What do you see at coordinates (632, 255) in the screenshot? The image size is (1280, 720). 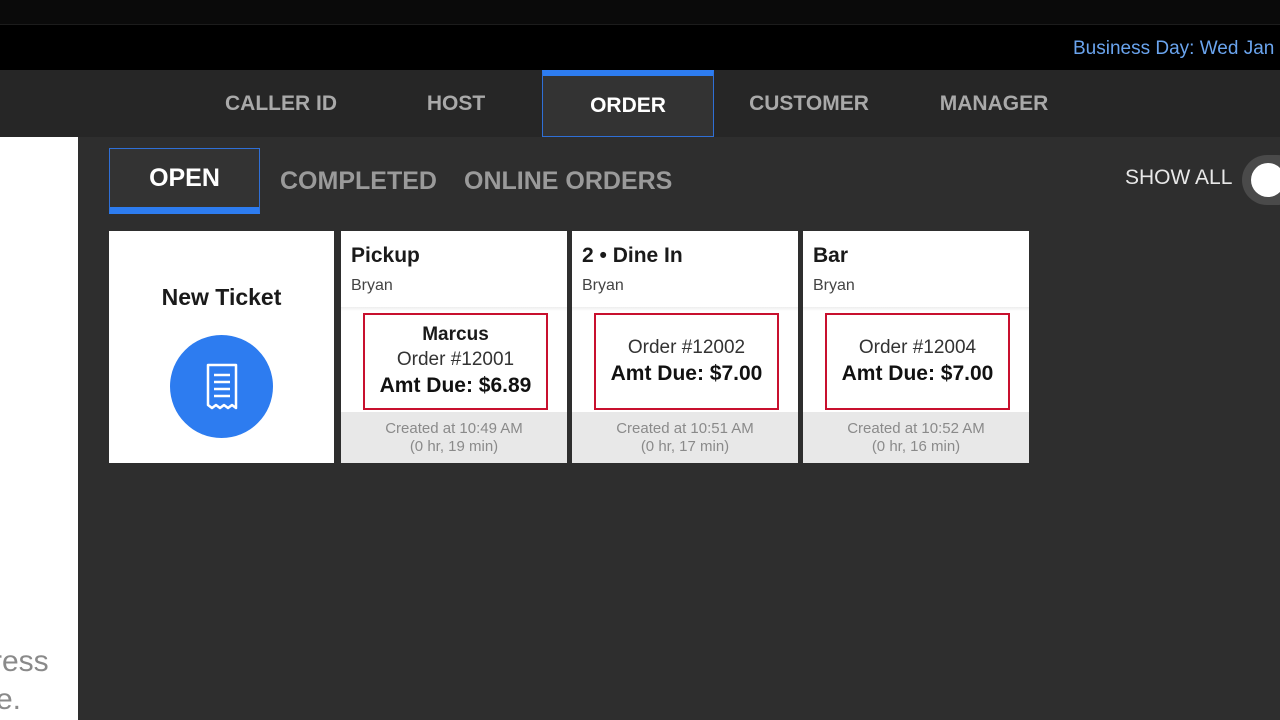 I see `ticket-type: 2 • Dine In` at bounding box center [632, 255].